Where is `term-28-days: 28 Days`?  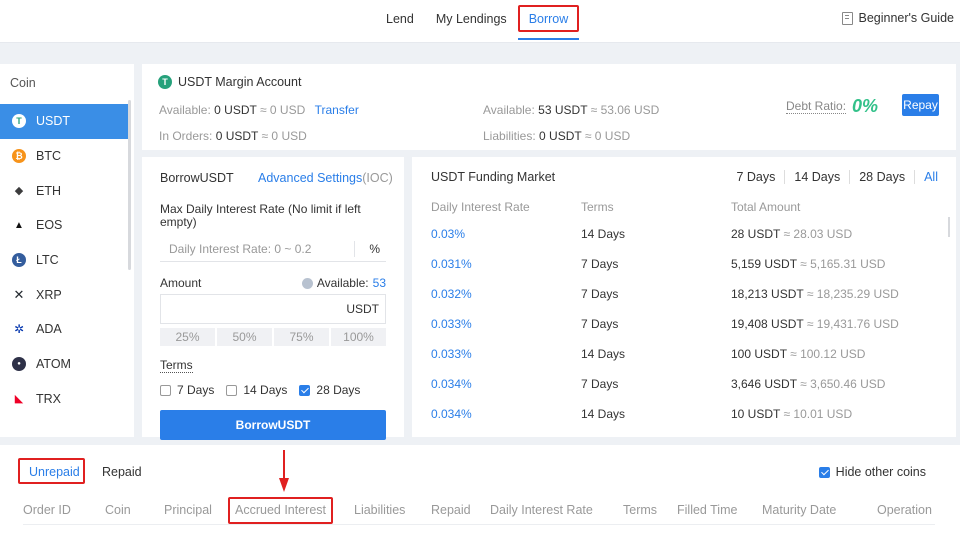
term-28-days: 28 Days is located at coordinates (329, 390).